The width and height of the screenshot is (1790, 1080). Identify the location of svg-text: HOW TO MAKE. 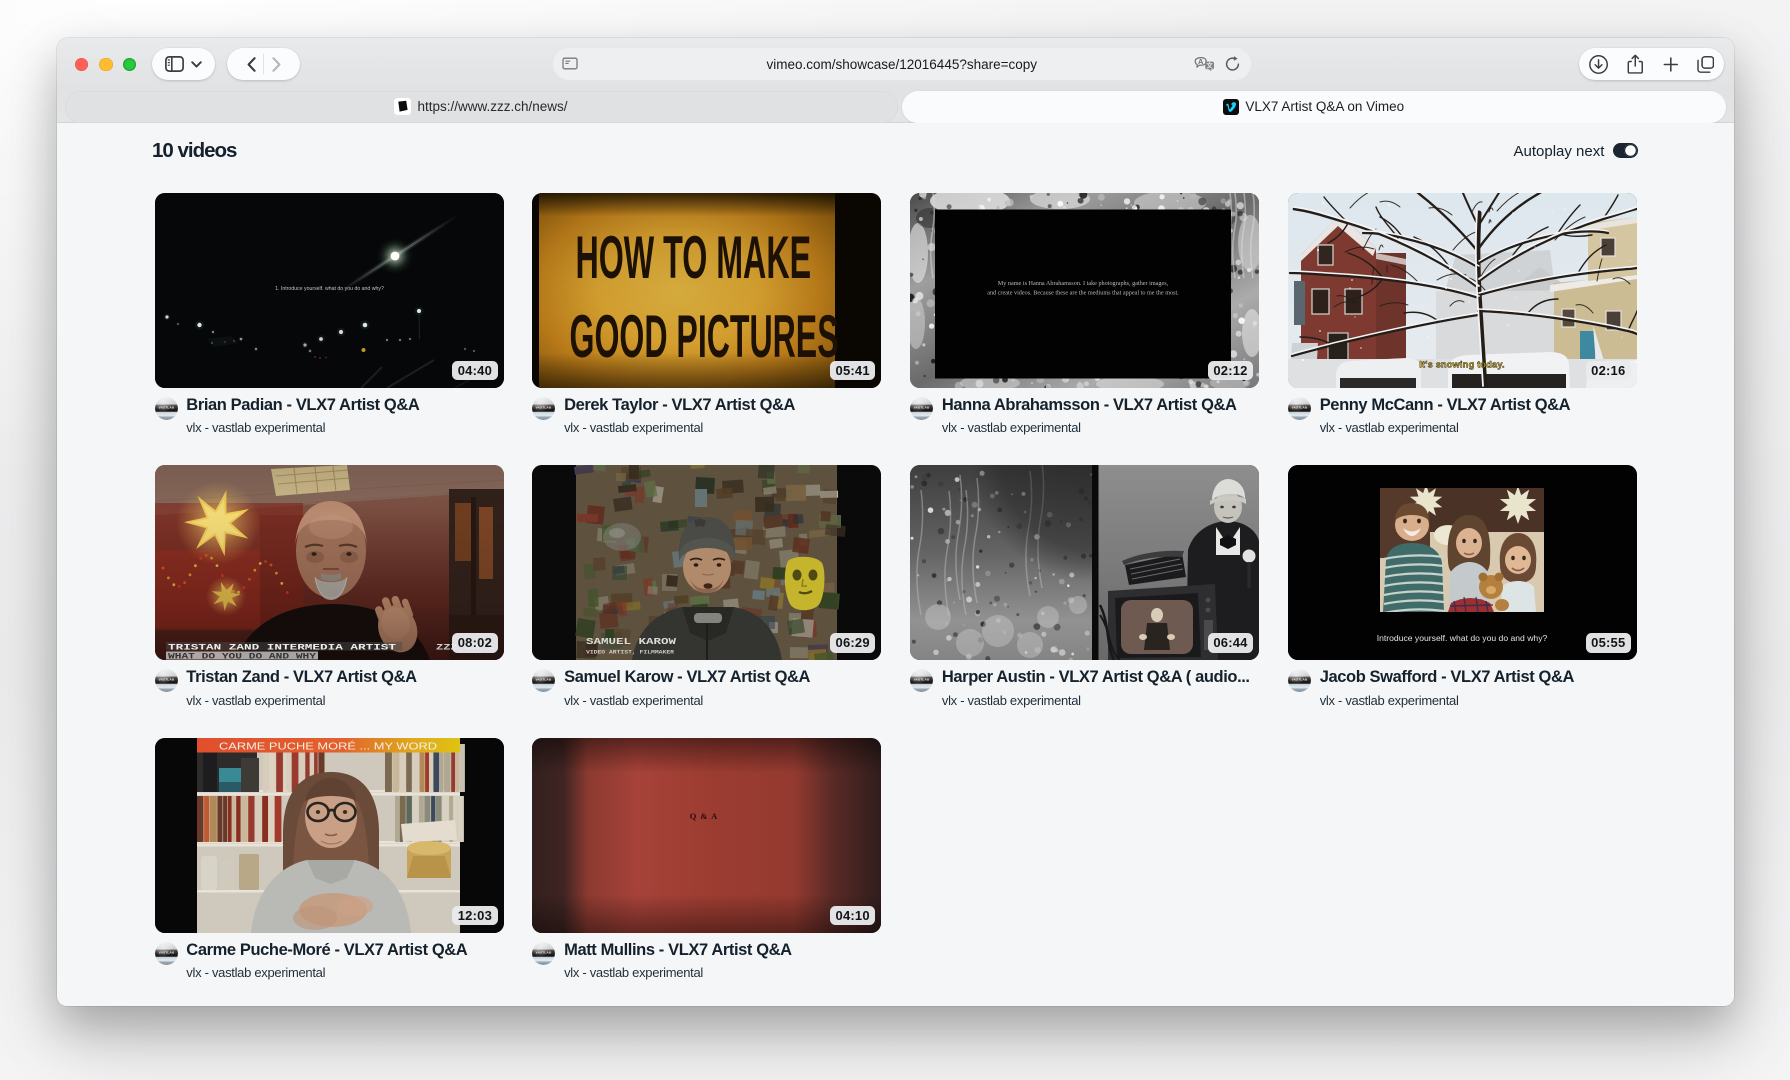
(694, 257).